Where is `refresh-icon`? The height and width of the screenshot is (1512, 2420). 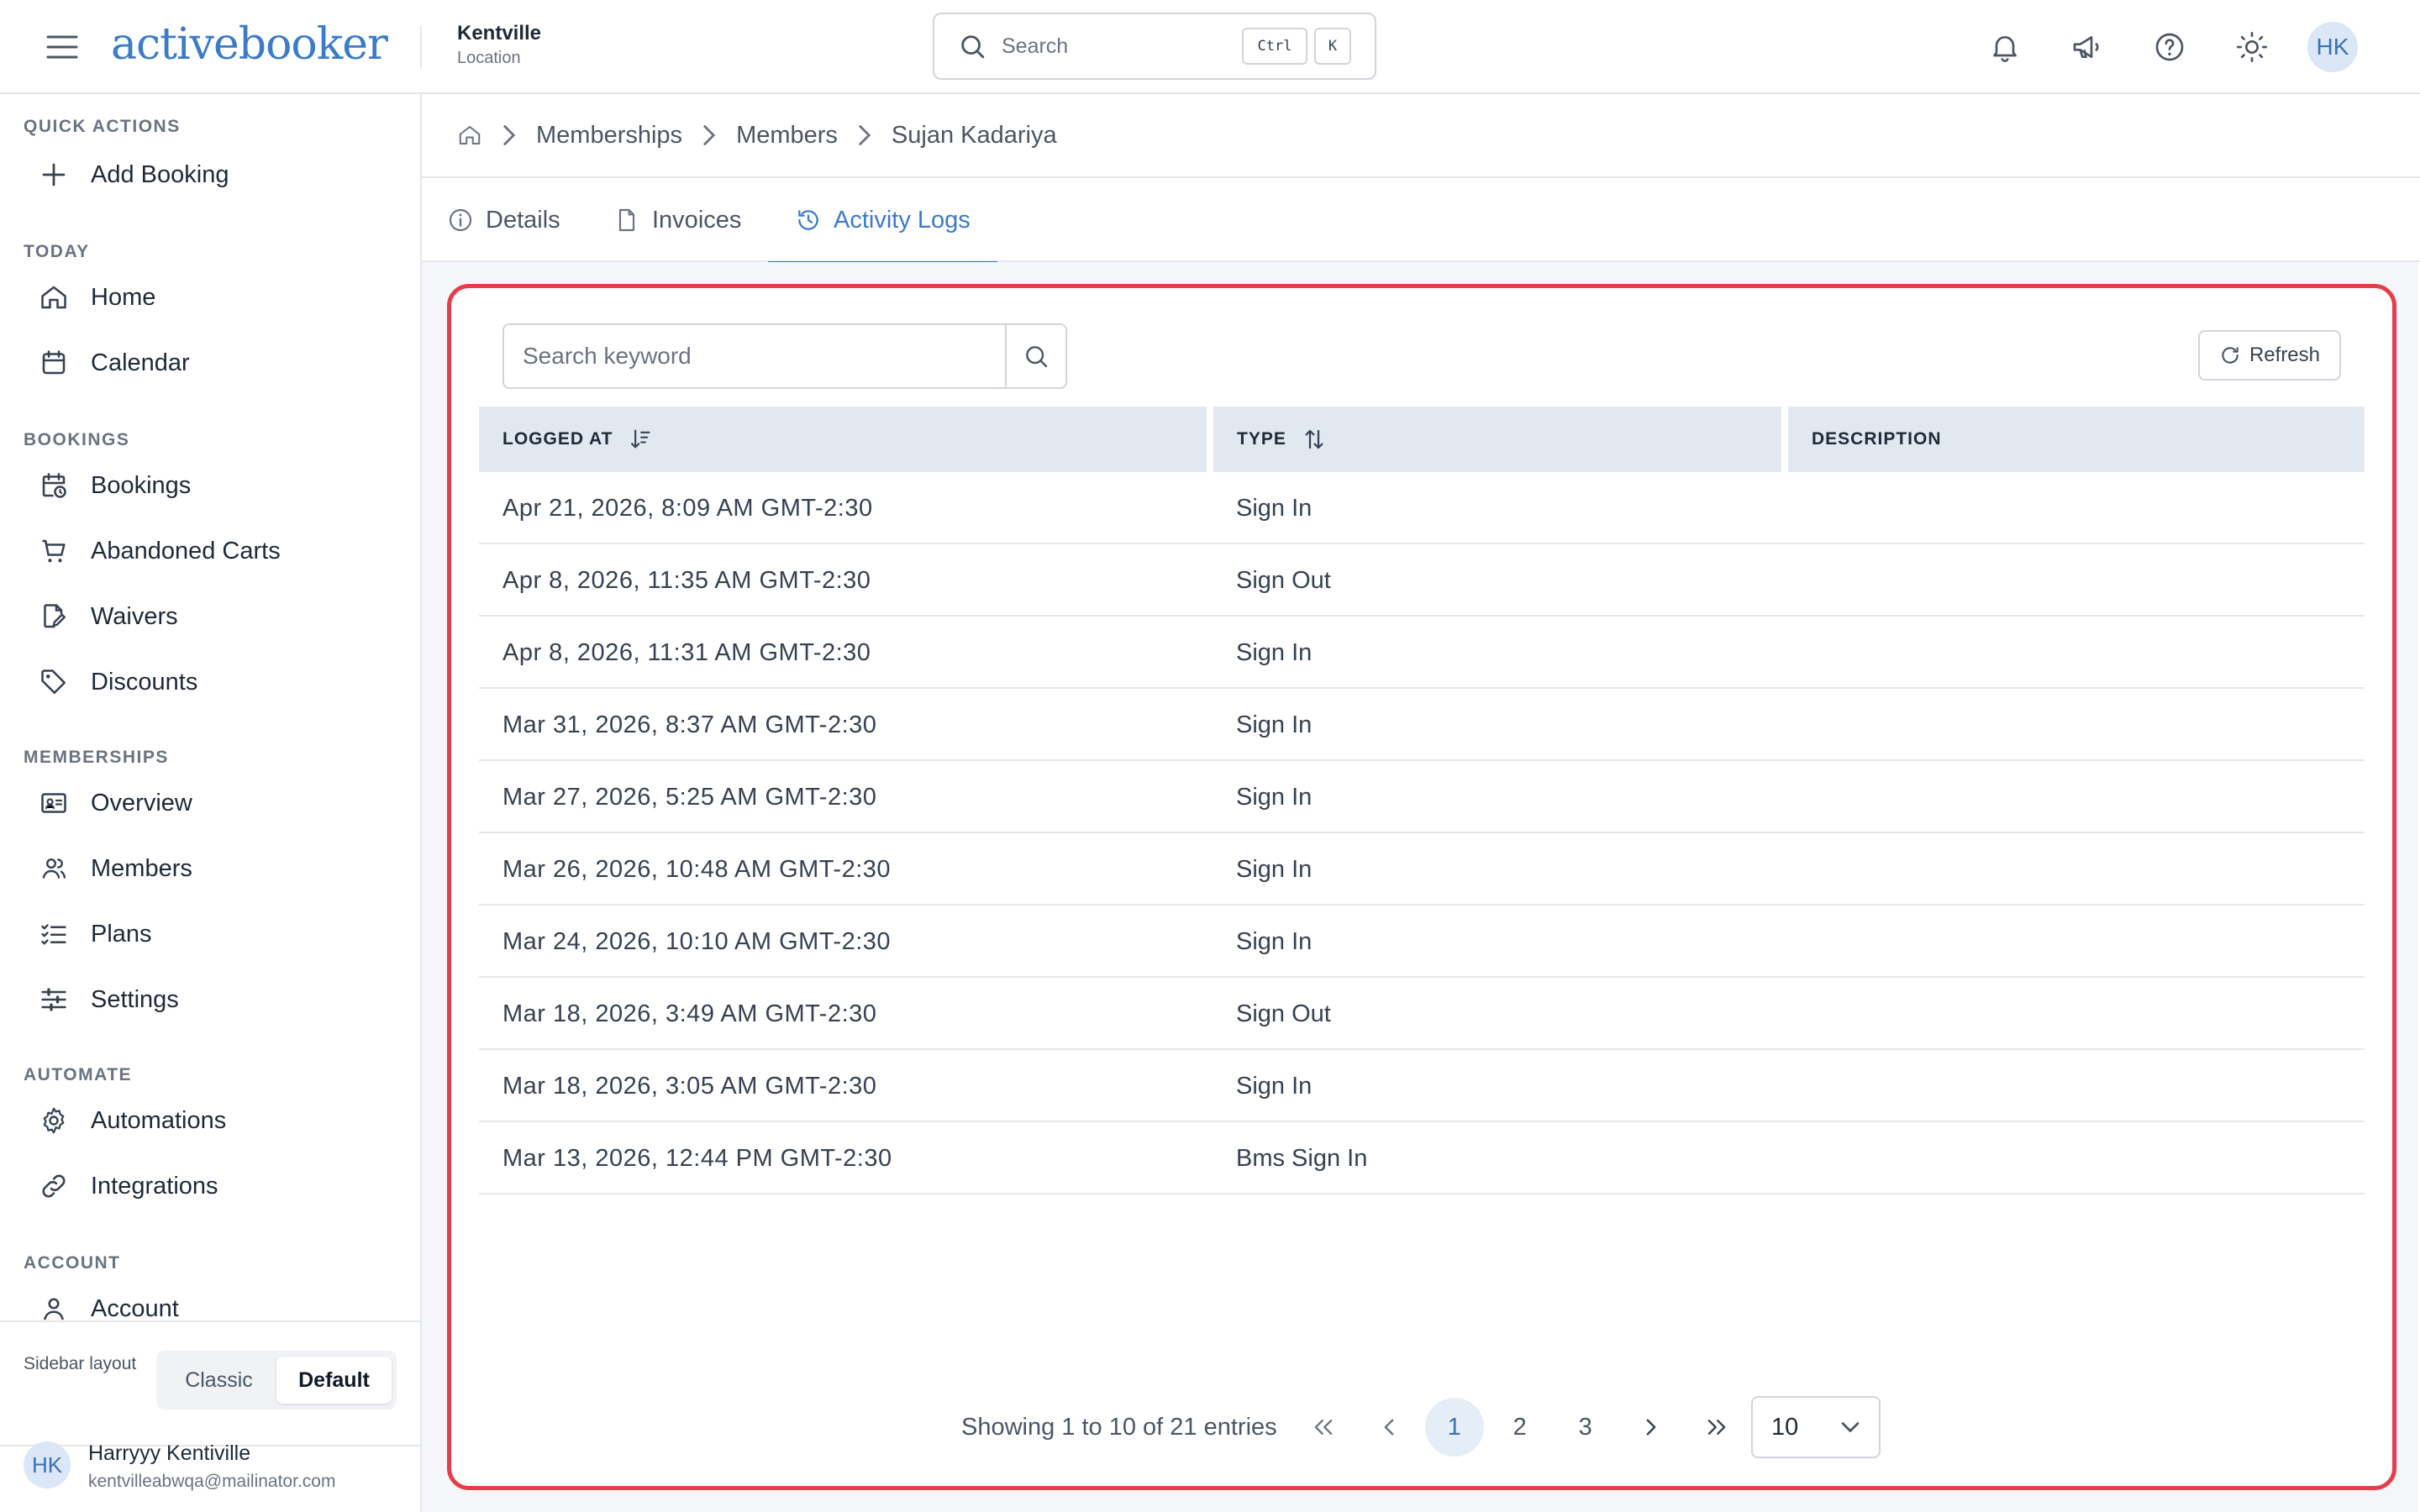
refresh-icon is located at coordinates (2230, 355).